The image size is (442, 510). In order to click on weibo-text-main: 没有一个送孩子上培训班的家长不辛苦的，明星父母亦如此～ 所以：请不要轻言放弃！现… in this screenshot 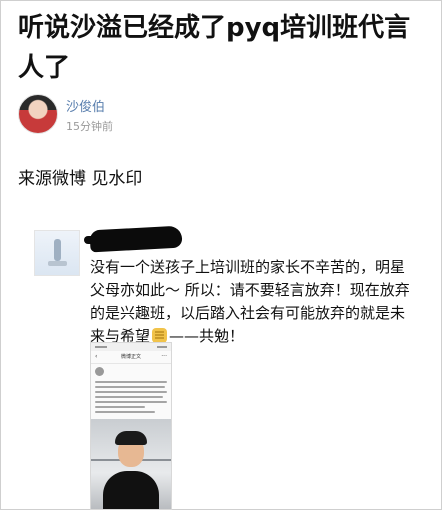, I will do `click(250, 301)`.